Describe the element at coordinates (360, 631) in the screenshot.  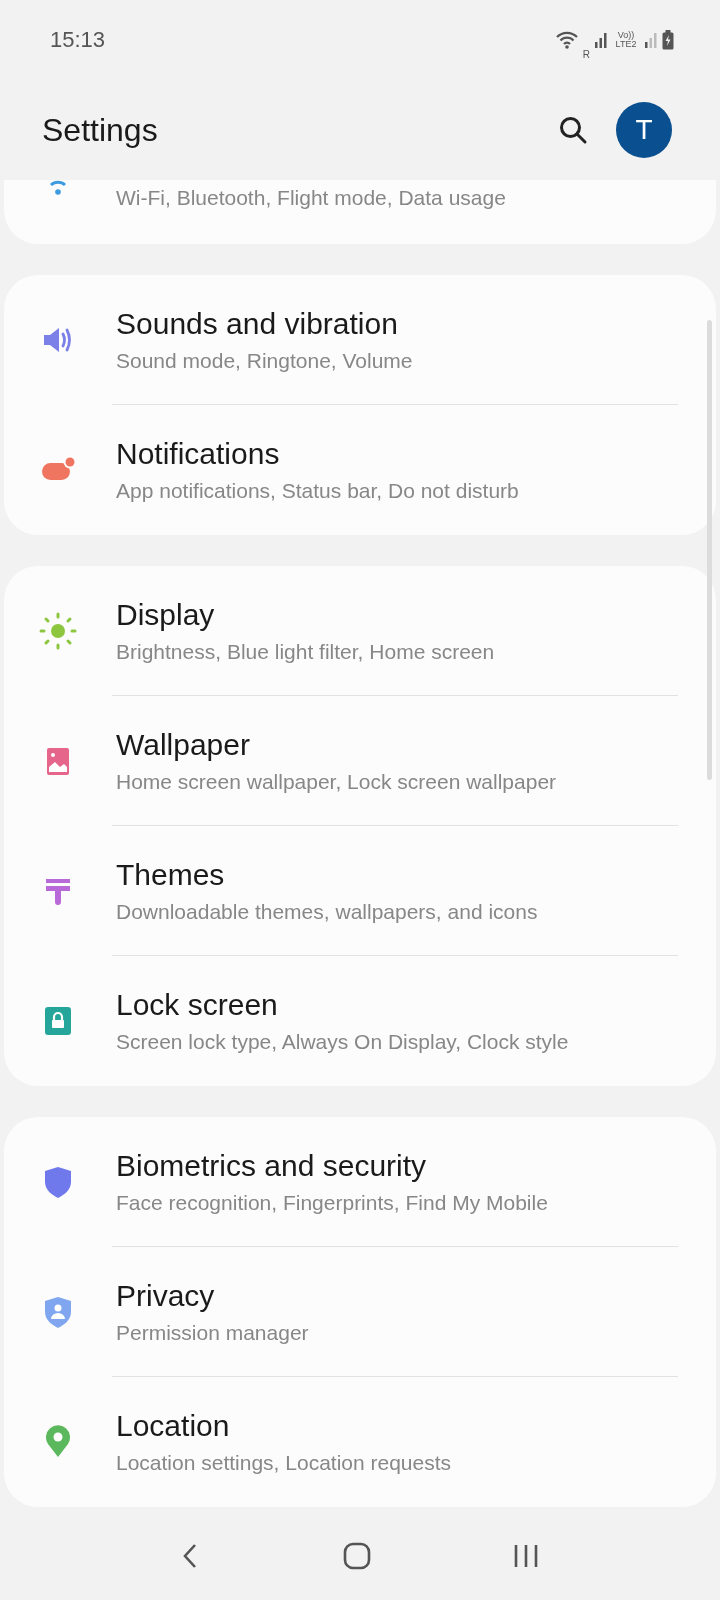
I see `settings-item: Display Brightness, Blue light filter, Home screen` at that location.